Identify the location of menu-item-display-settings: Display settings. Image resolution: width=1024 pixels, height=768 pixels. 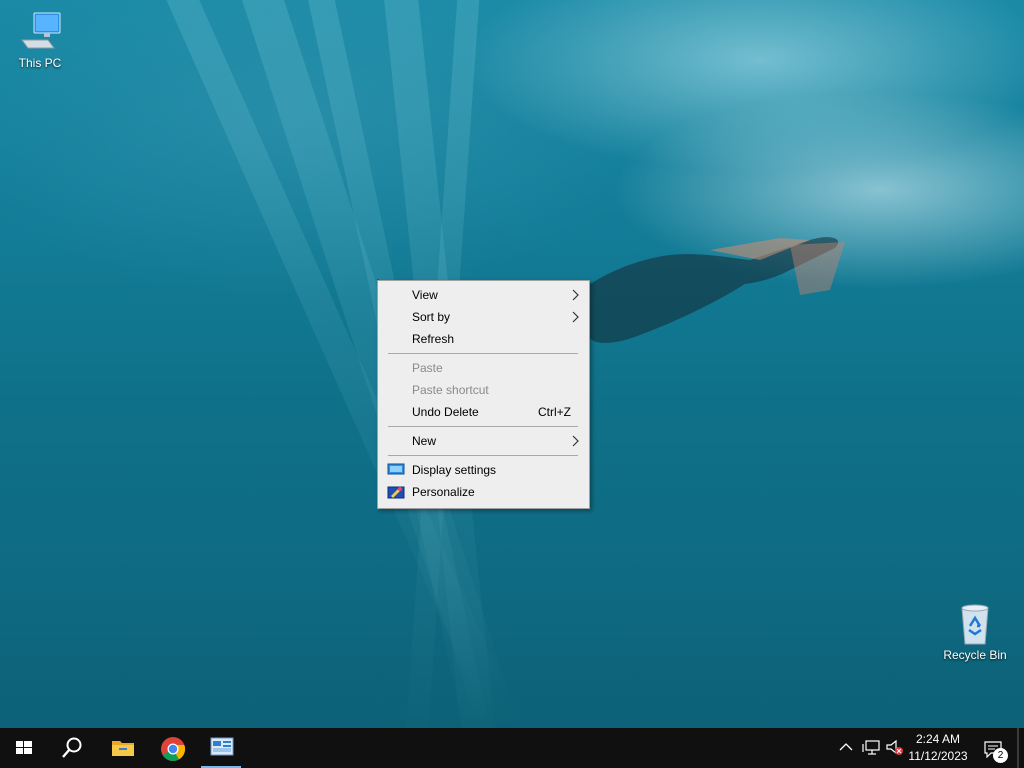
(483, 470).